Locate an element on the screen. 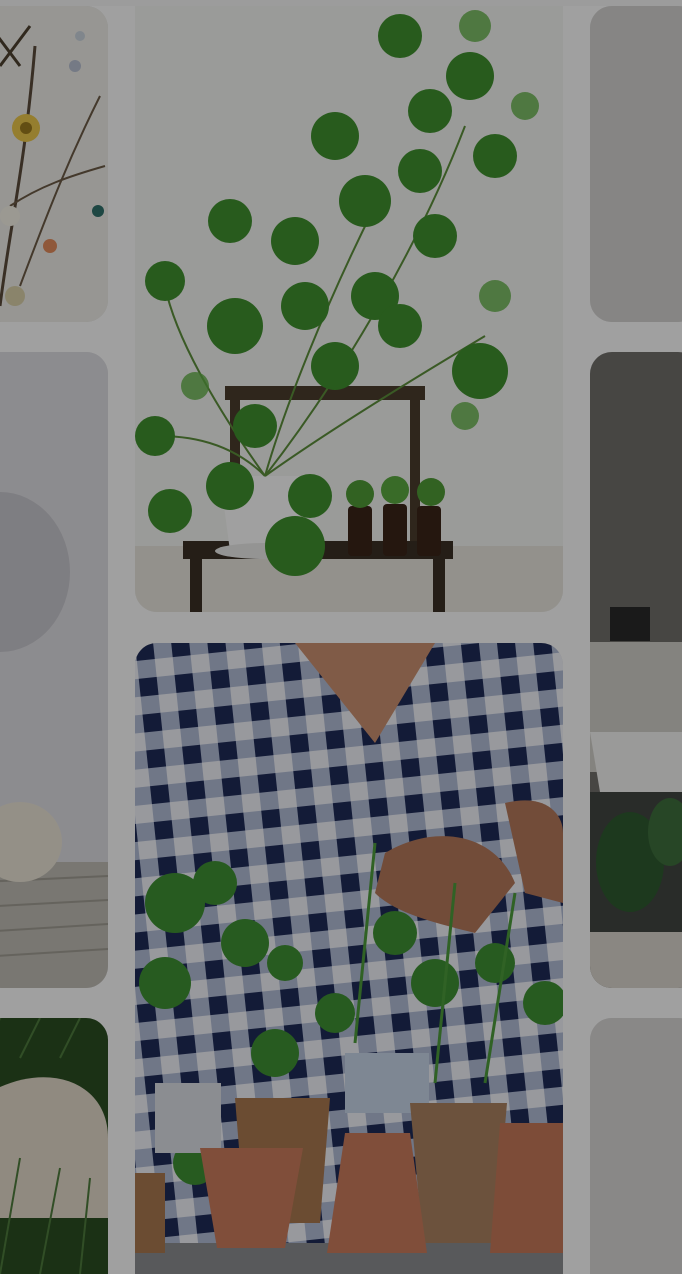 This screenshot has width=682, height=1274. pin-card-bathroom is located at coordinates (636, 670).